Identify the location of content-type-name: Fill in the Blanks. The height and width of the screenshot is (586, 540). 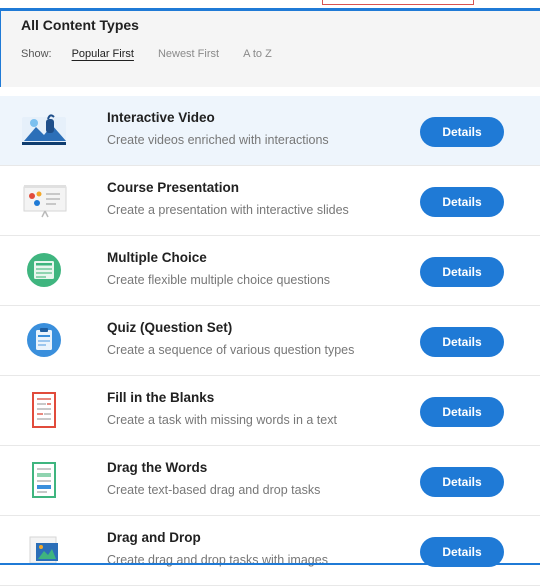
(161, 397).